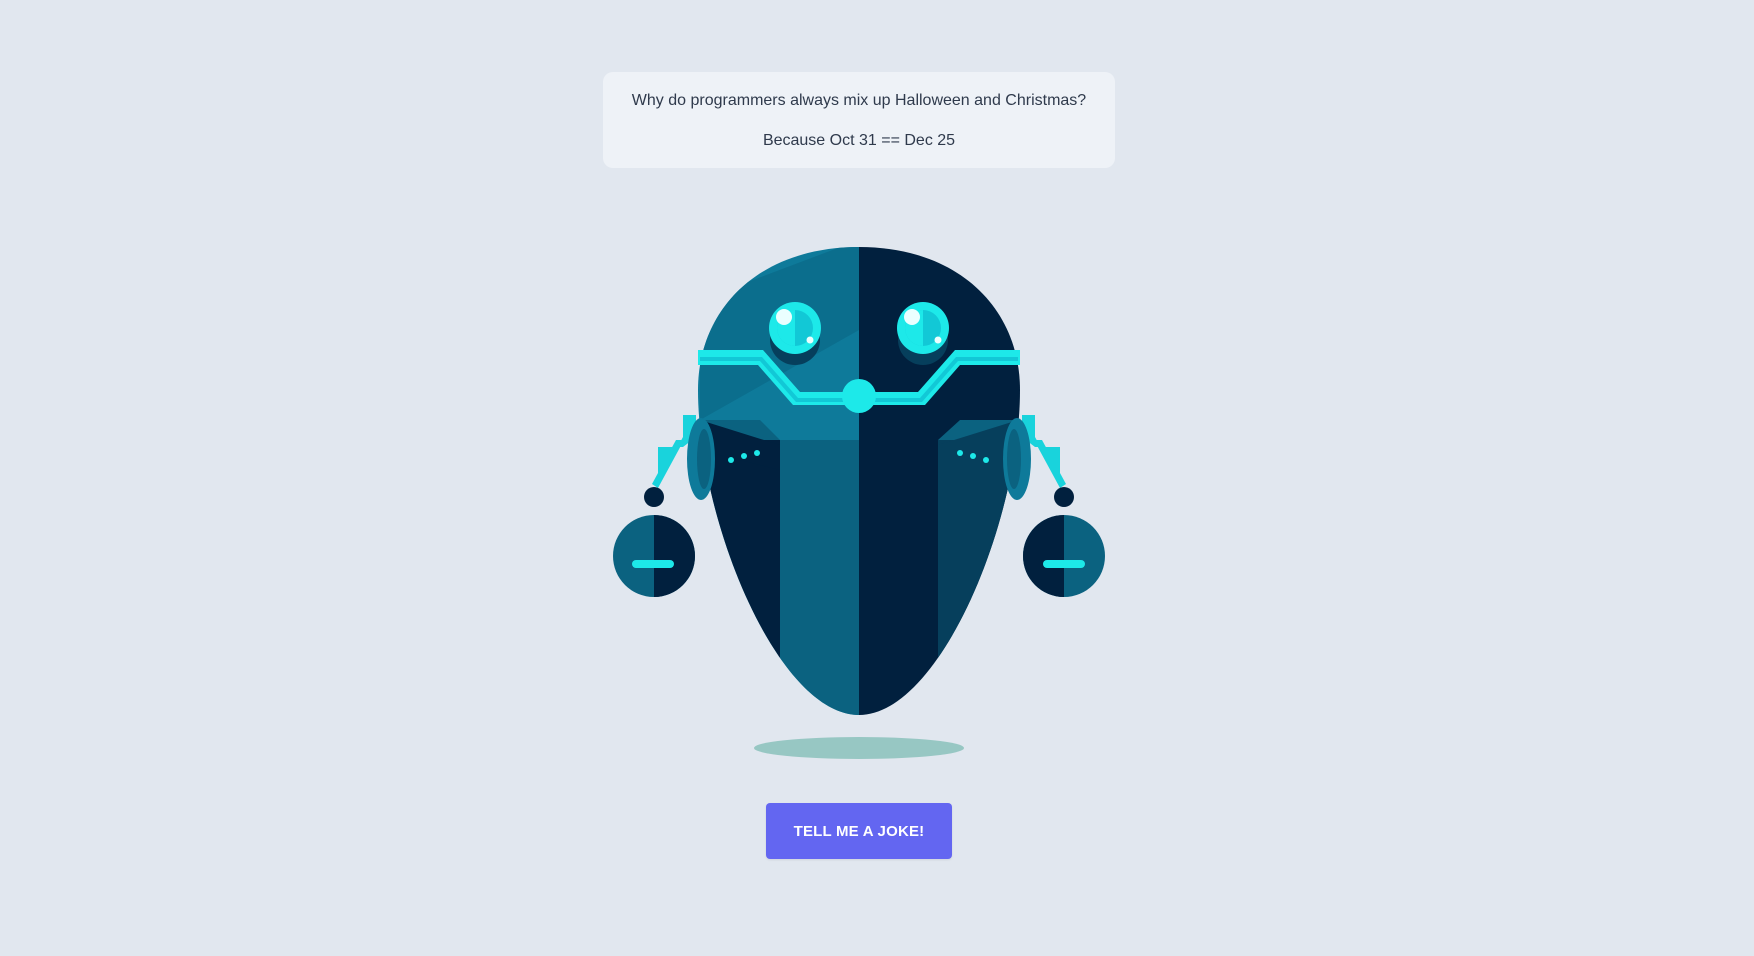 The image size is (1754, 956). What do you see at coordinates (923, 333) in the screenshot?
I see `robot-right-eye` at bounding box center [923, 333].